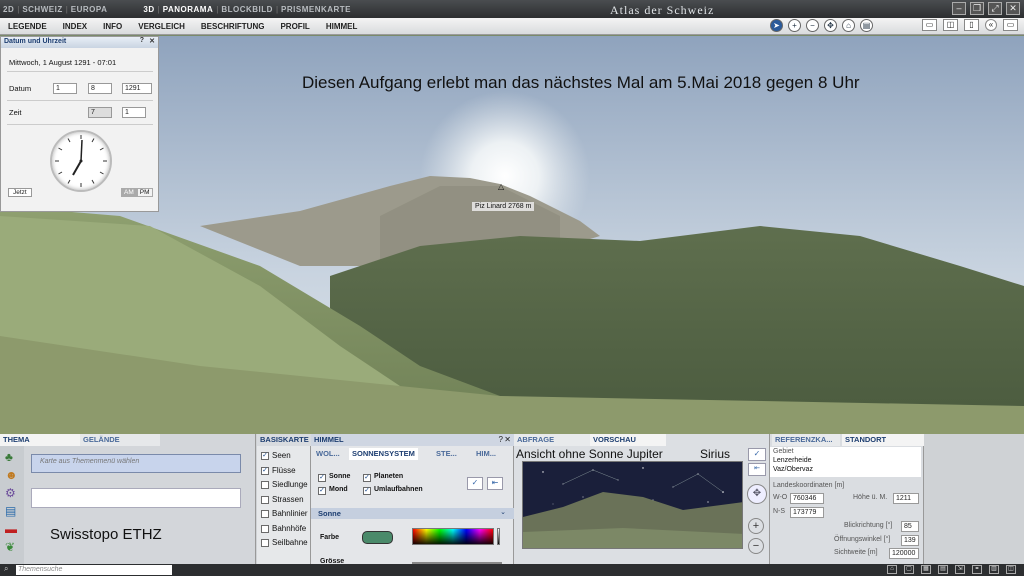 Image resolution: width=1024 pixels, height=576 pixels. I want to click on layer-icon: ▤, so click(943, 569).